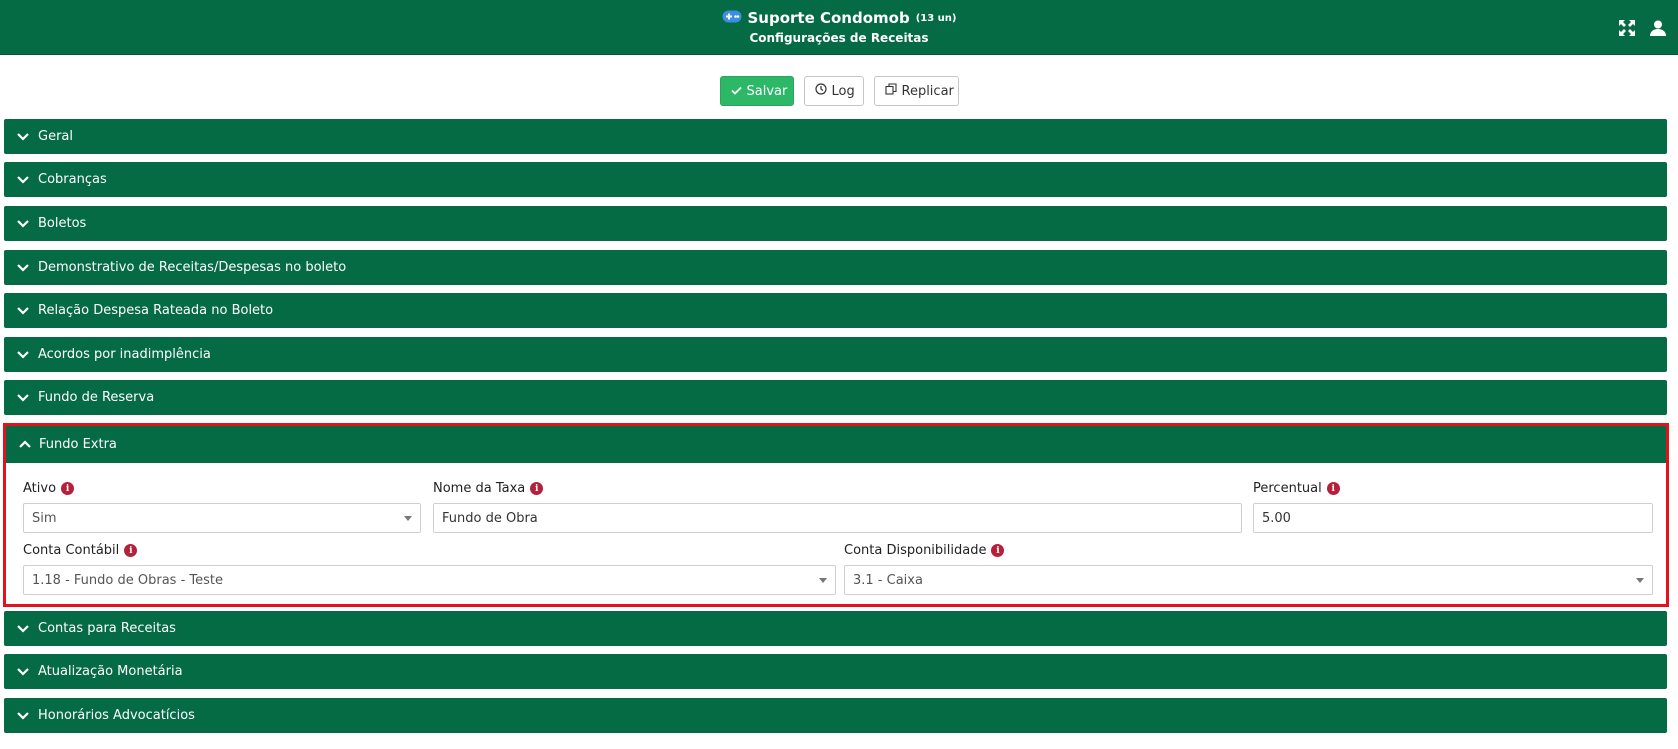 The height and width of the screenshot is (749, 1678). Describe the element at coordinates (110, 671) in the screenshot. I see `section-title: Atualização Monetária` at that location.